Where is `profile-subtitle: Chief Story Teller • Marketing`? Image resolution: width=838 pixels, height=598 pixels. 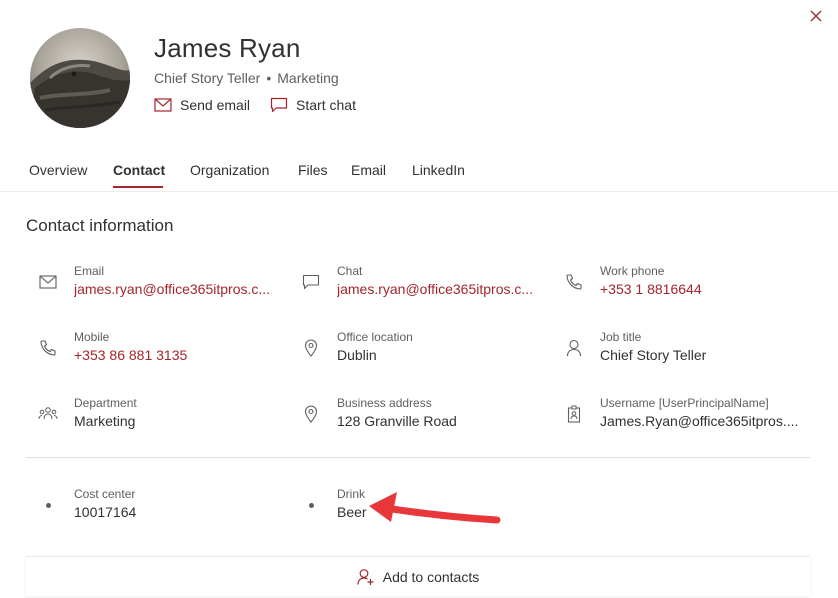 profile-subtitle: Chief Story Teller • Marketing is located at coordinates (246, 78).